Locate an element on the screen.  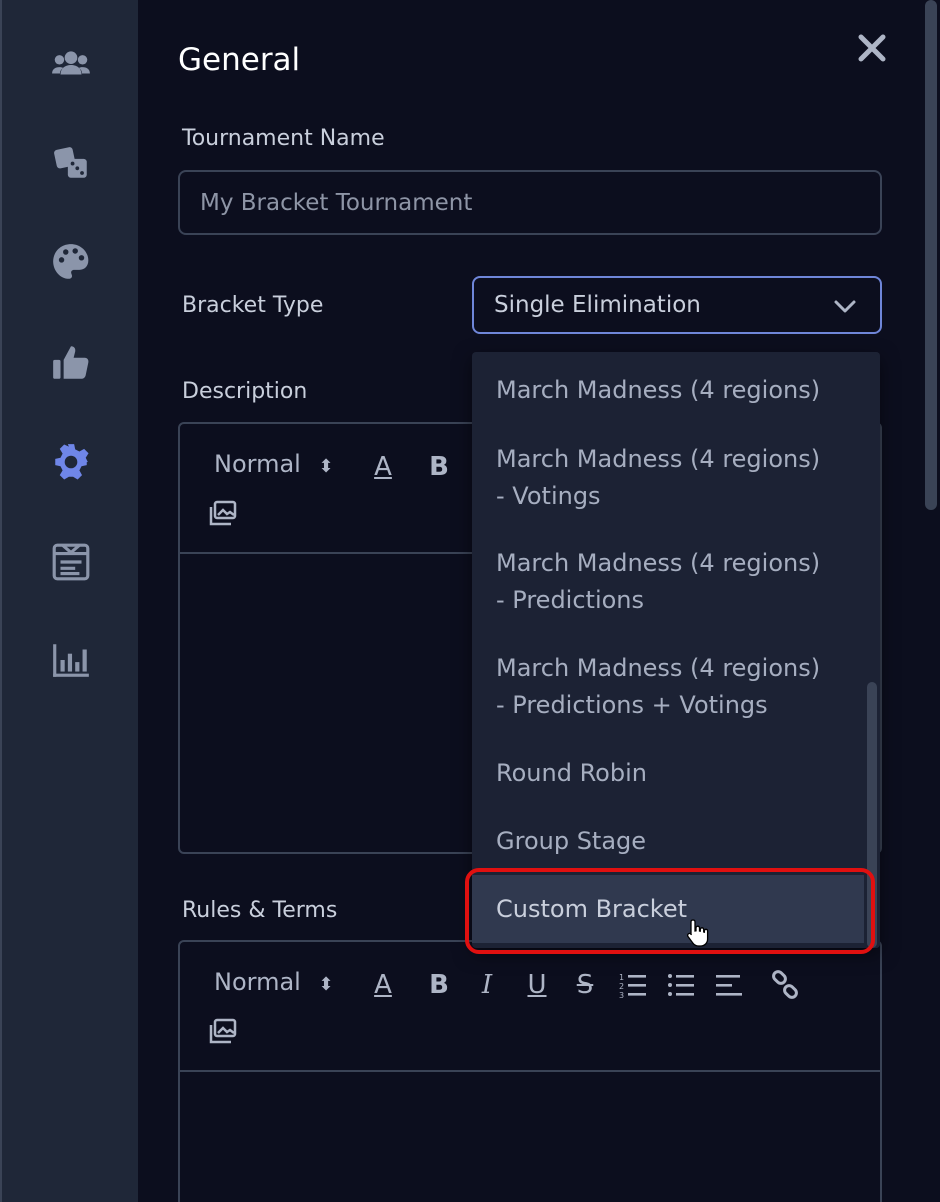
gear-icon is located at coordinates (71, 462).